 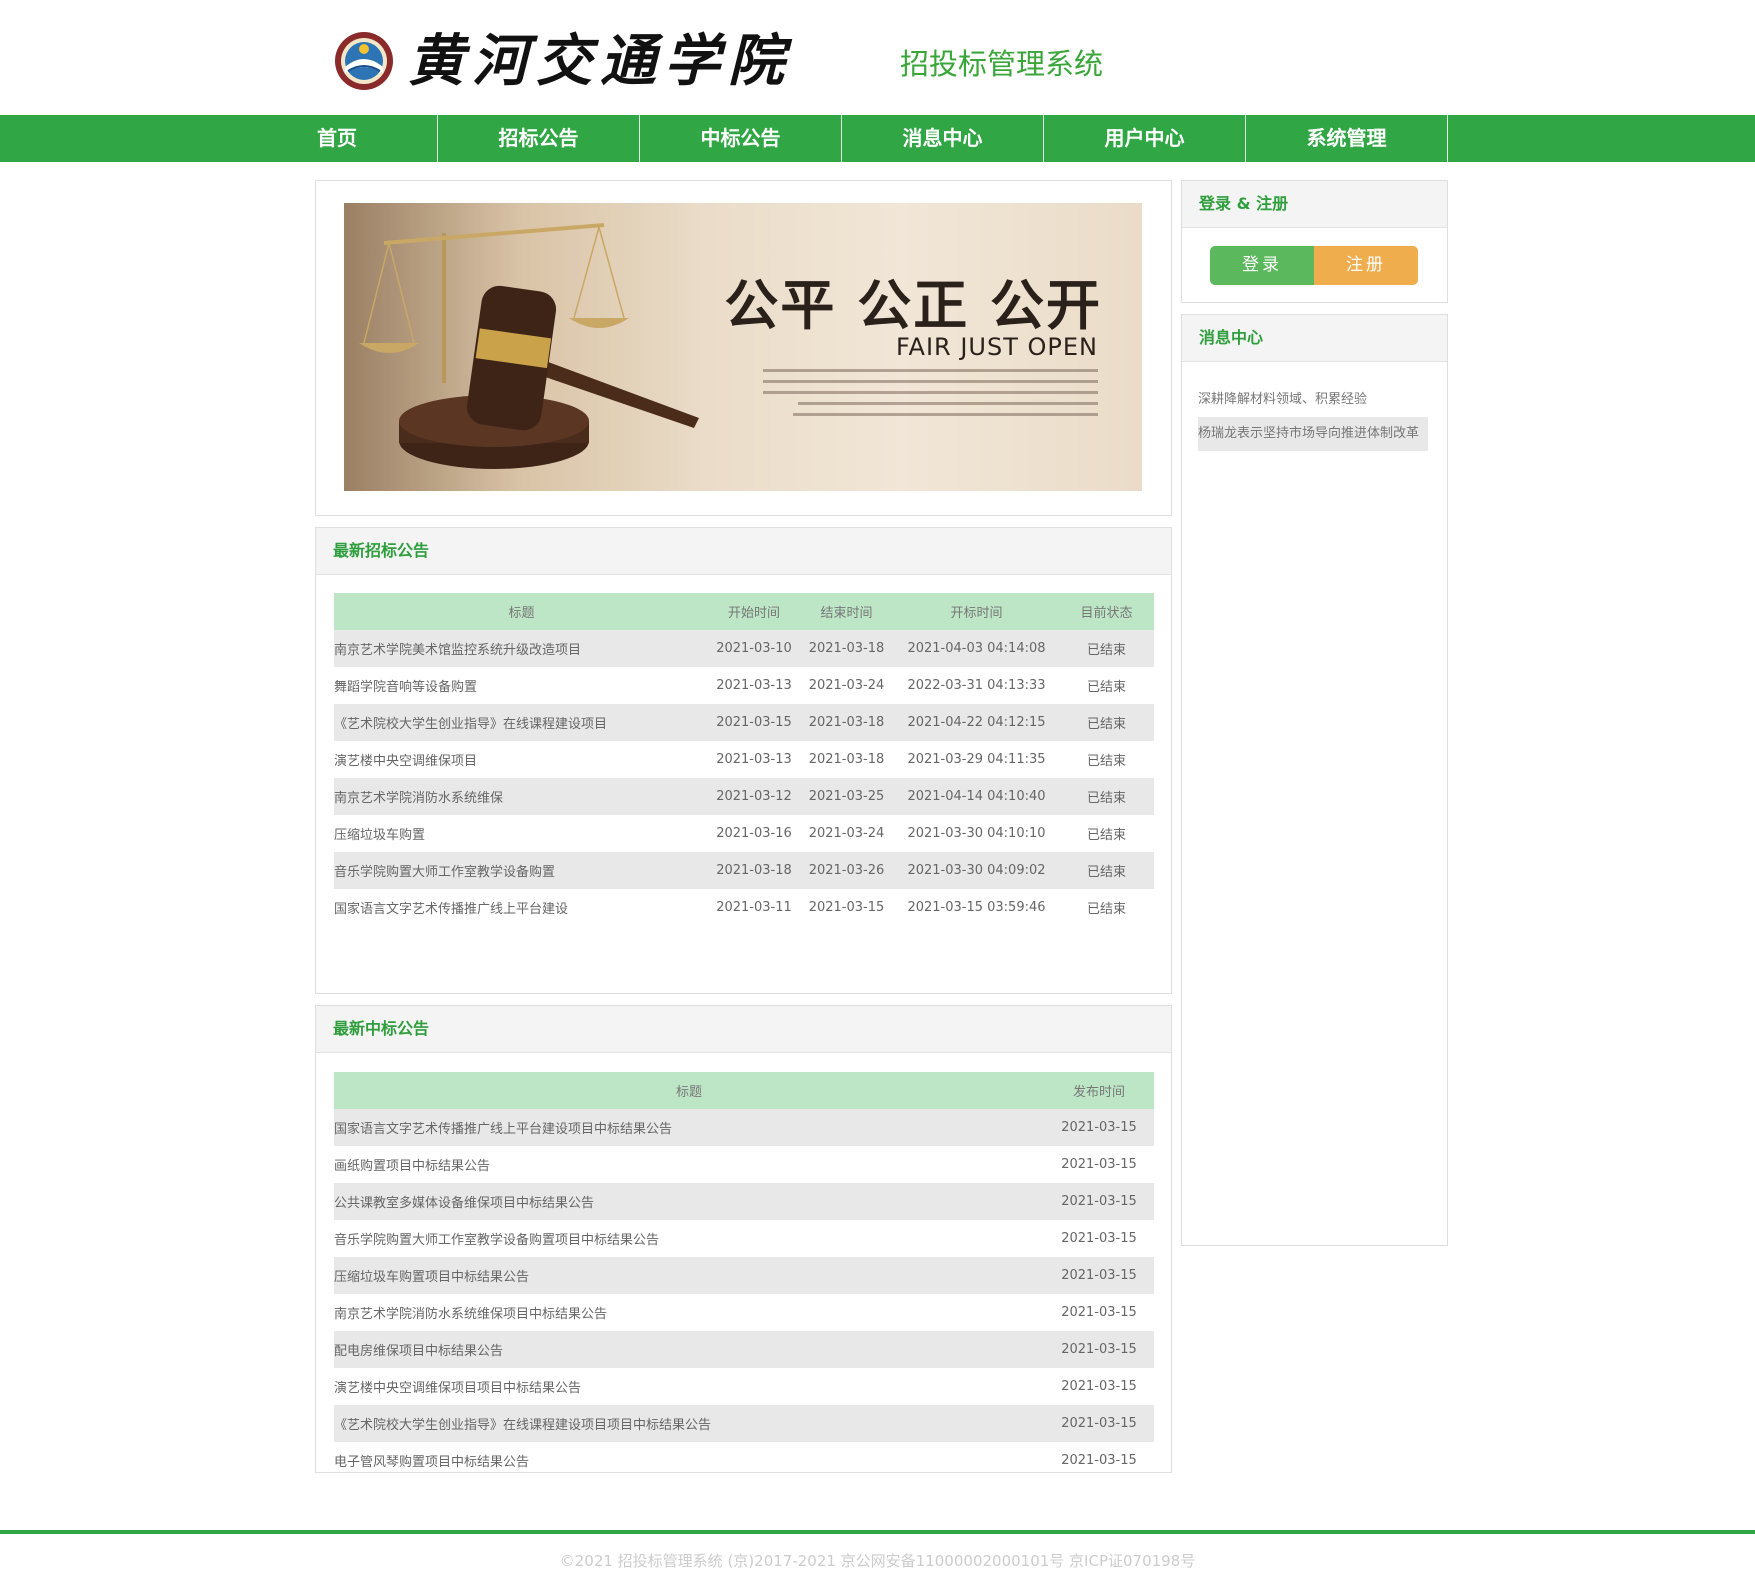 I want to click on opening-time: 2021-04-22 04:12:15, so click(x=976, y=722).